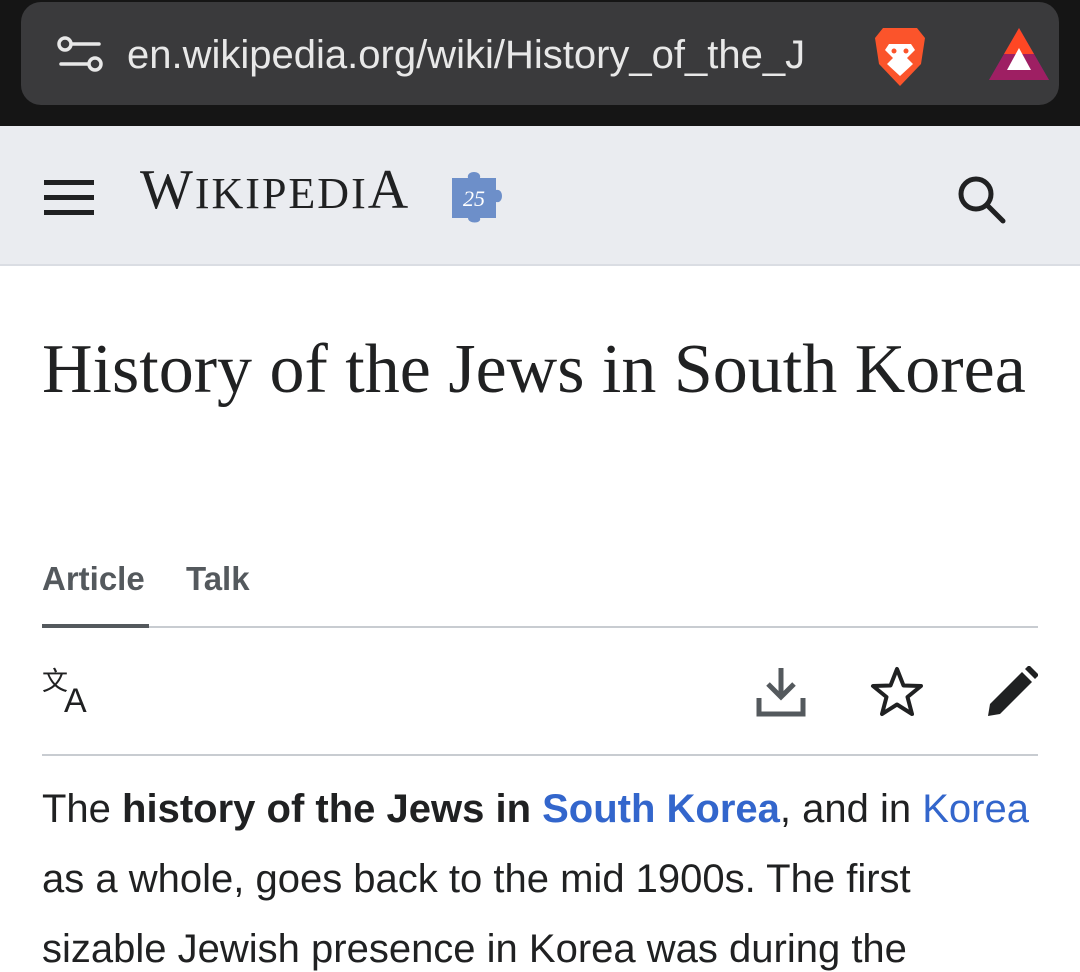 This screenshot has width=1080, height=972. Describe the element at coordinates (95, 592) in the screenshot. I see `tab-article: Article` at that location.